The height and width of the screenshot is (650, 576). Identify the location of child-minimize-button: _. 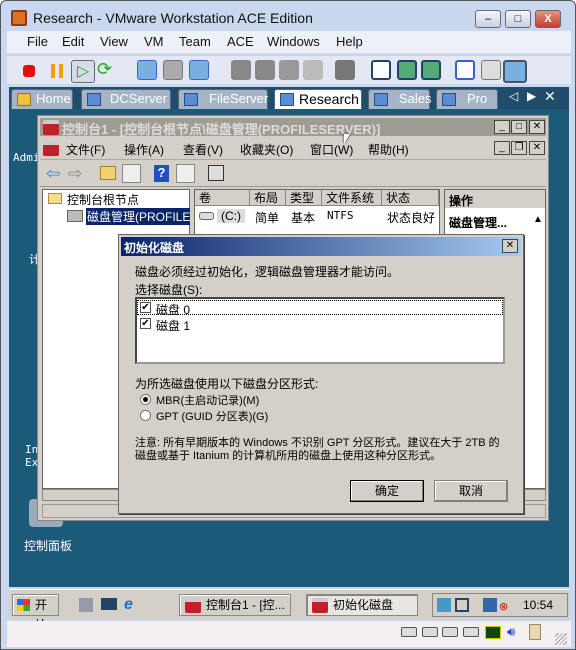
(502, 148).